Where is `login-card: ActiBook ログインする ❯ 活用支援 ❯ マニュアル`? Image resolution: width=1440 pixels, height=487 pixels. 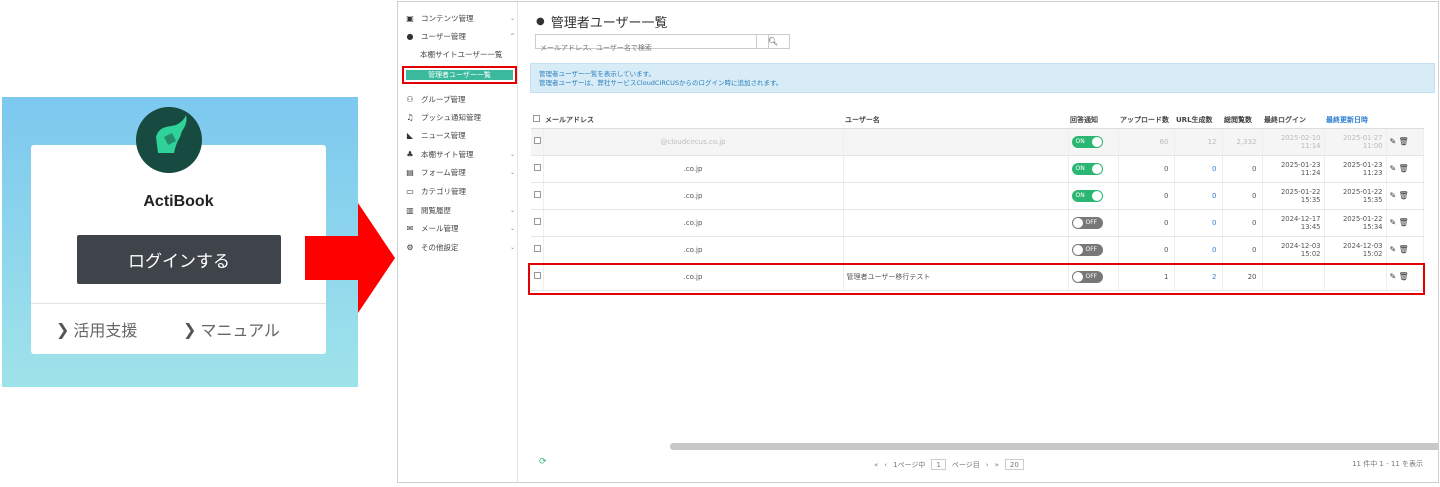
login-card: ActiBook ログインする ❯ 活用支援 ❯ マニュアル is located at coordinates (178, 249).